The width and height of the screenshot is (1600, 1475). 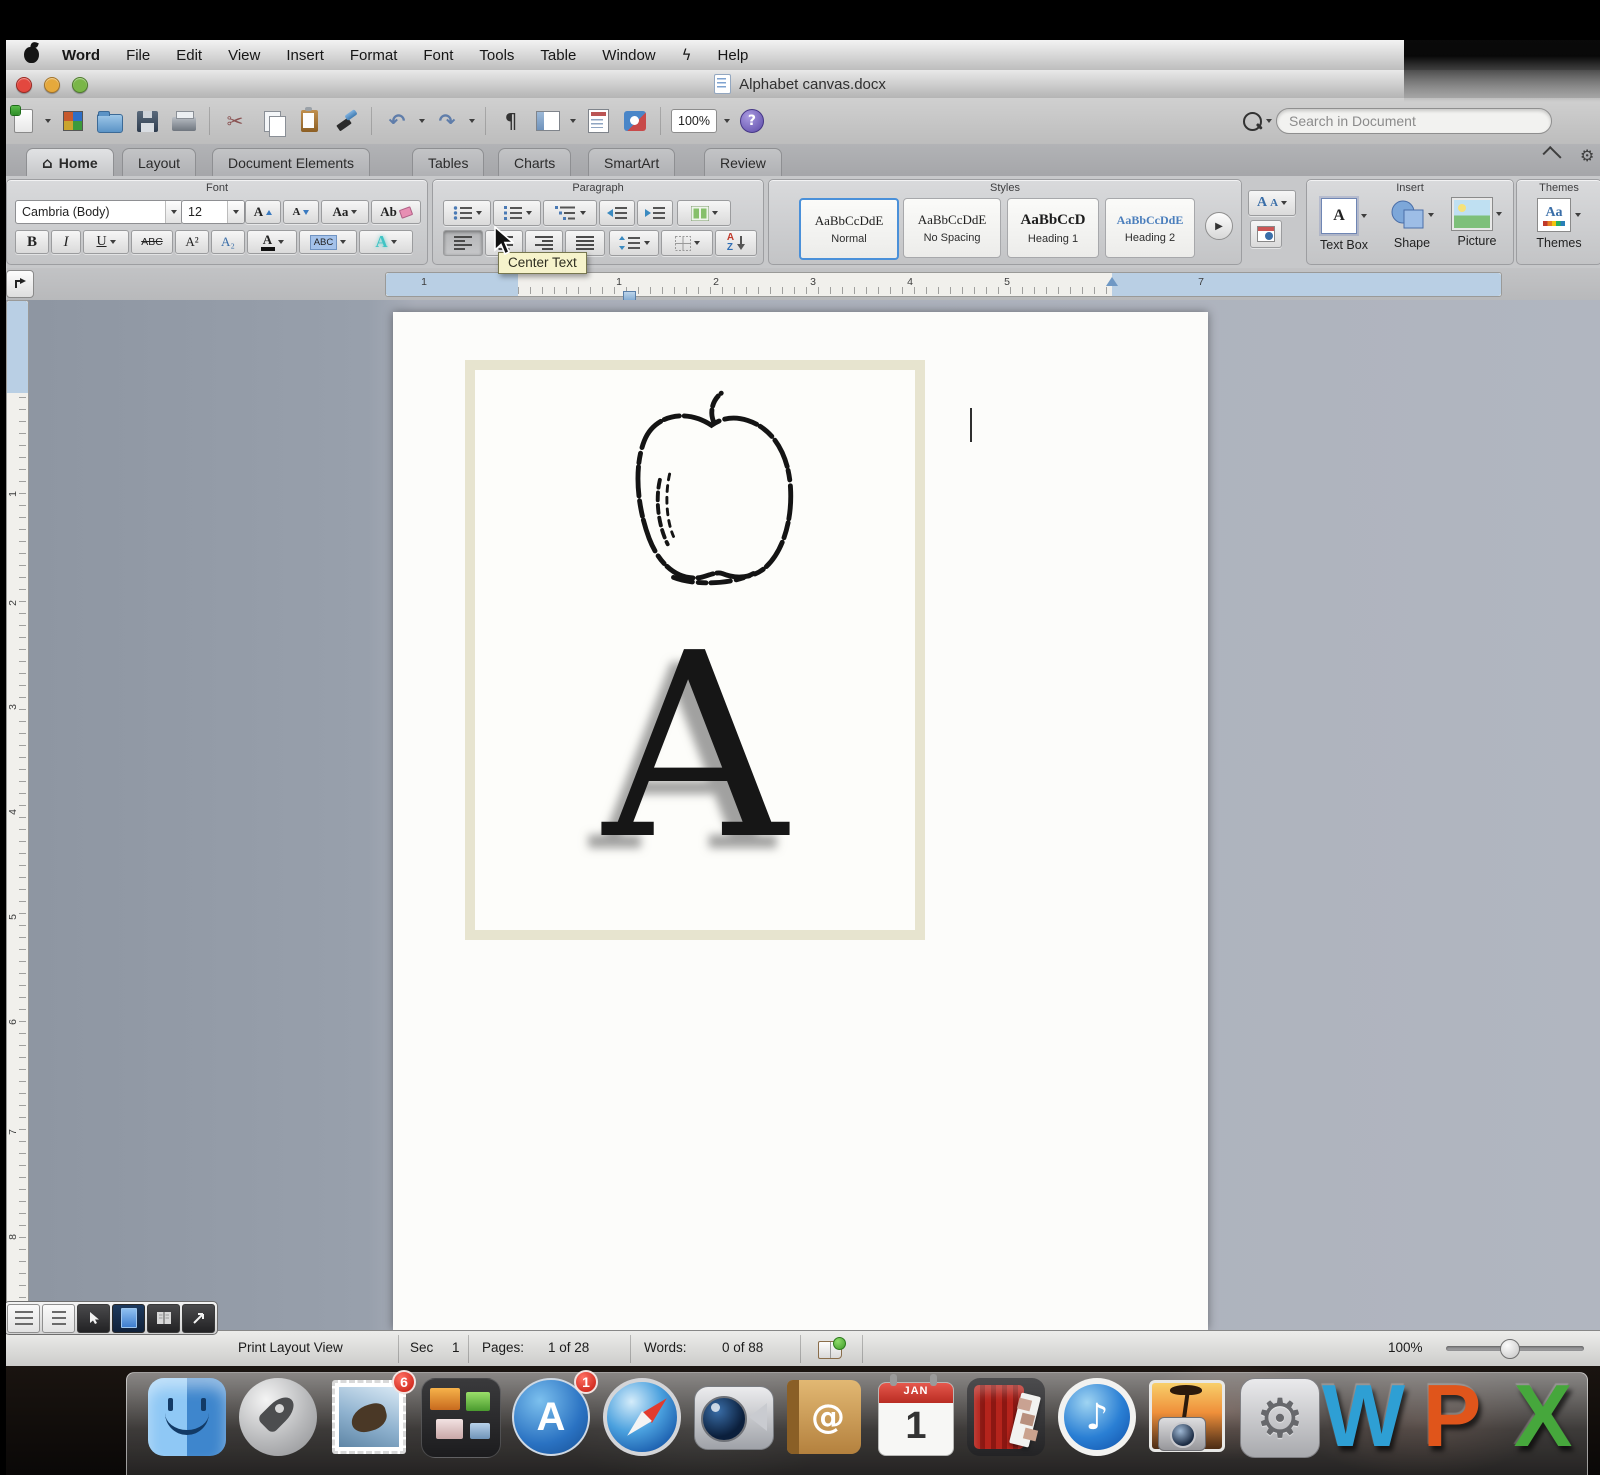 What do you see at coordinates (517, 213) in the screenshot?
I see `numbering-button` at bounding box center [517, 213].